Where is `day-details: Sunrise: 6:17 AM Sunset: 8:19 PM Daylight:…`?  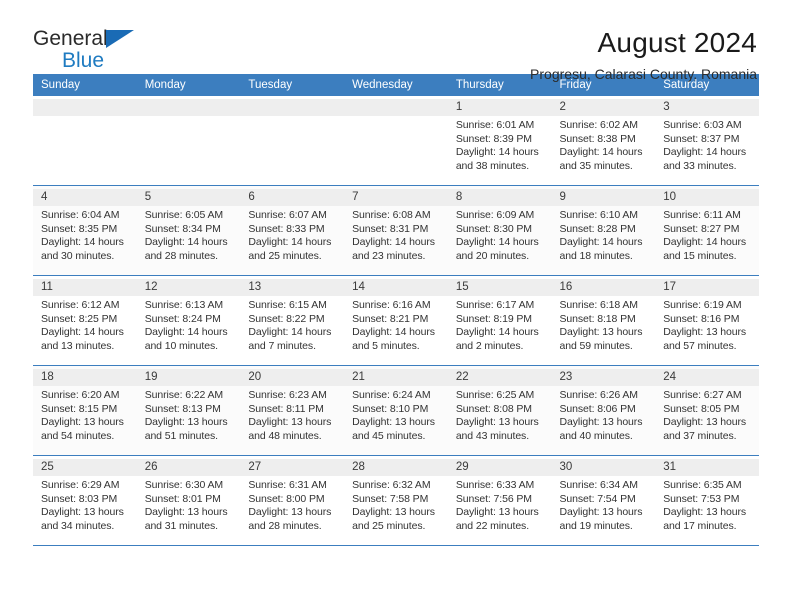
day-details: Sunrise: 6:17 AM Sunset: 8:19 PM Daylight:… is located at coordinates (501, 326).